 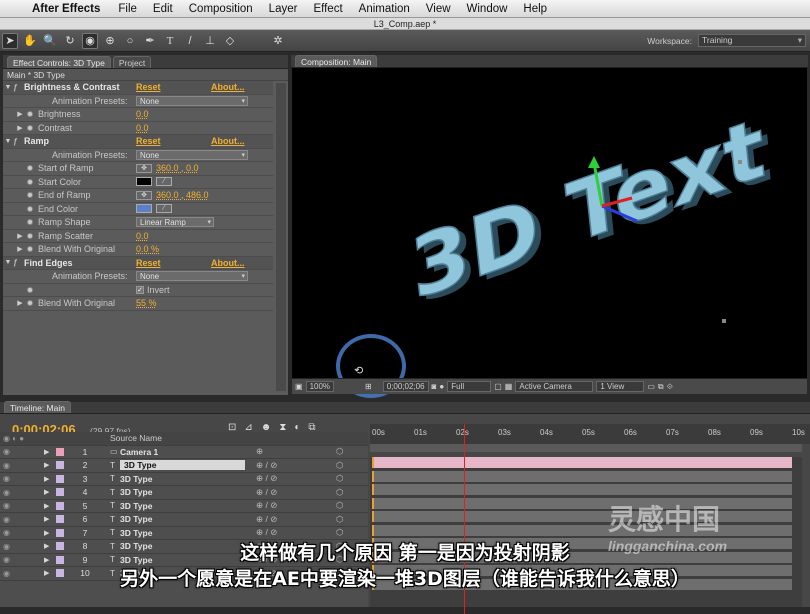 I want to click on puppet-tool-icon: ✲, so click(x=278, y=41).